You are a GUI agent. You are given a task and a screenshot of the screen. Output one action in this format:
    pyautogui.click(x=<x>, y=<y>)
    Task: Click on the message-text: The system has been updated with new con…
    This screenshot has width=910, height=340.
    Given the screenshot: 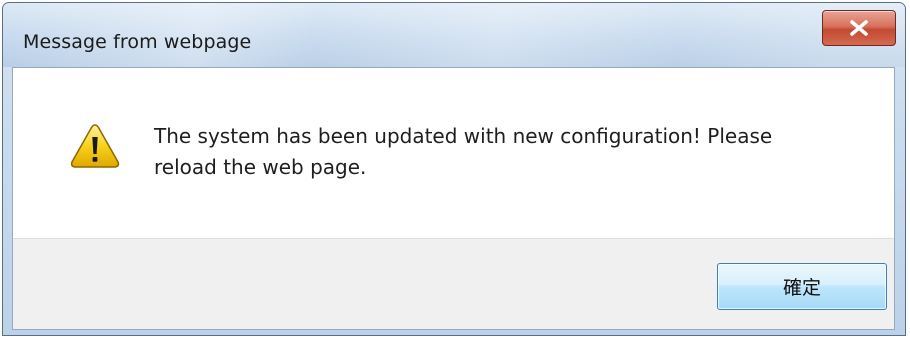 What is the action you would take?
    pyautogui.click(x=514, y=152)
    